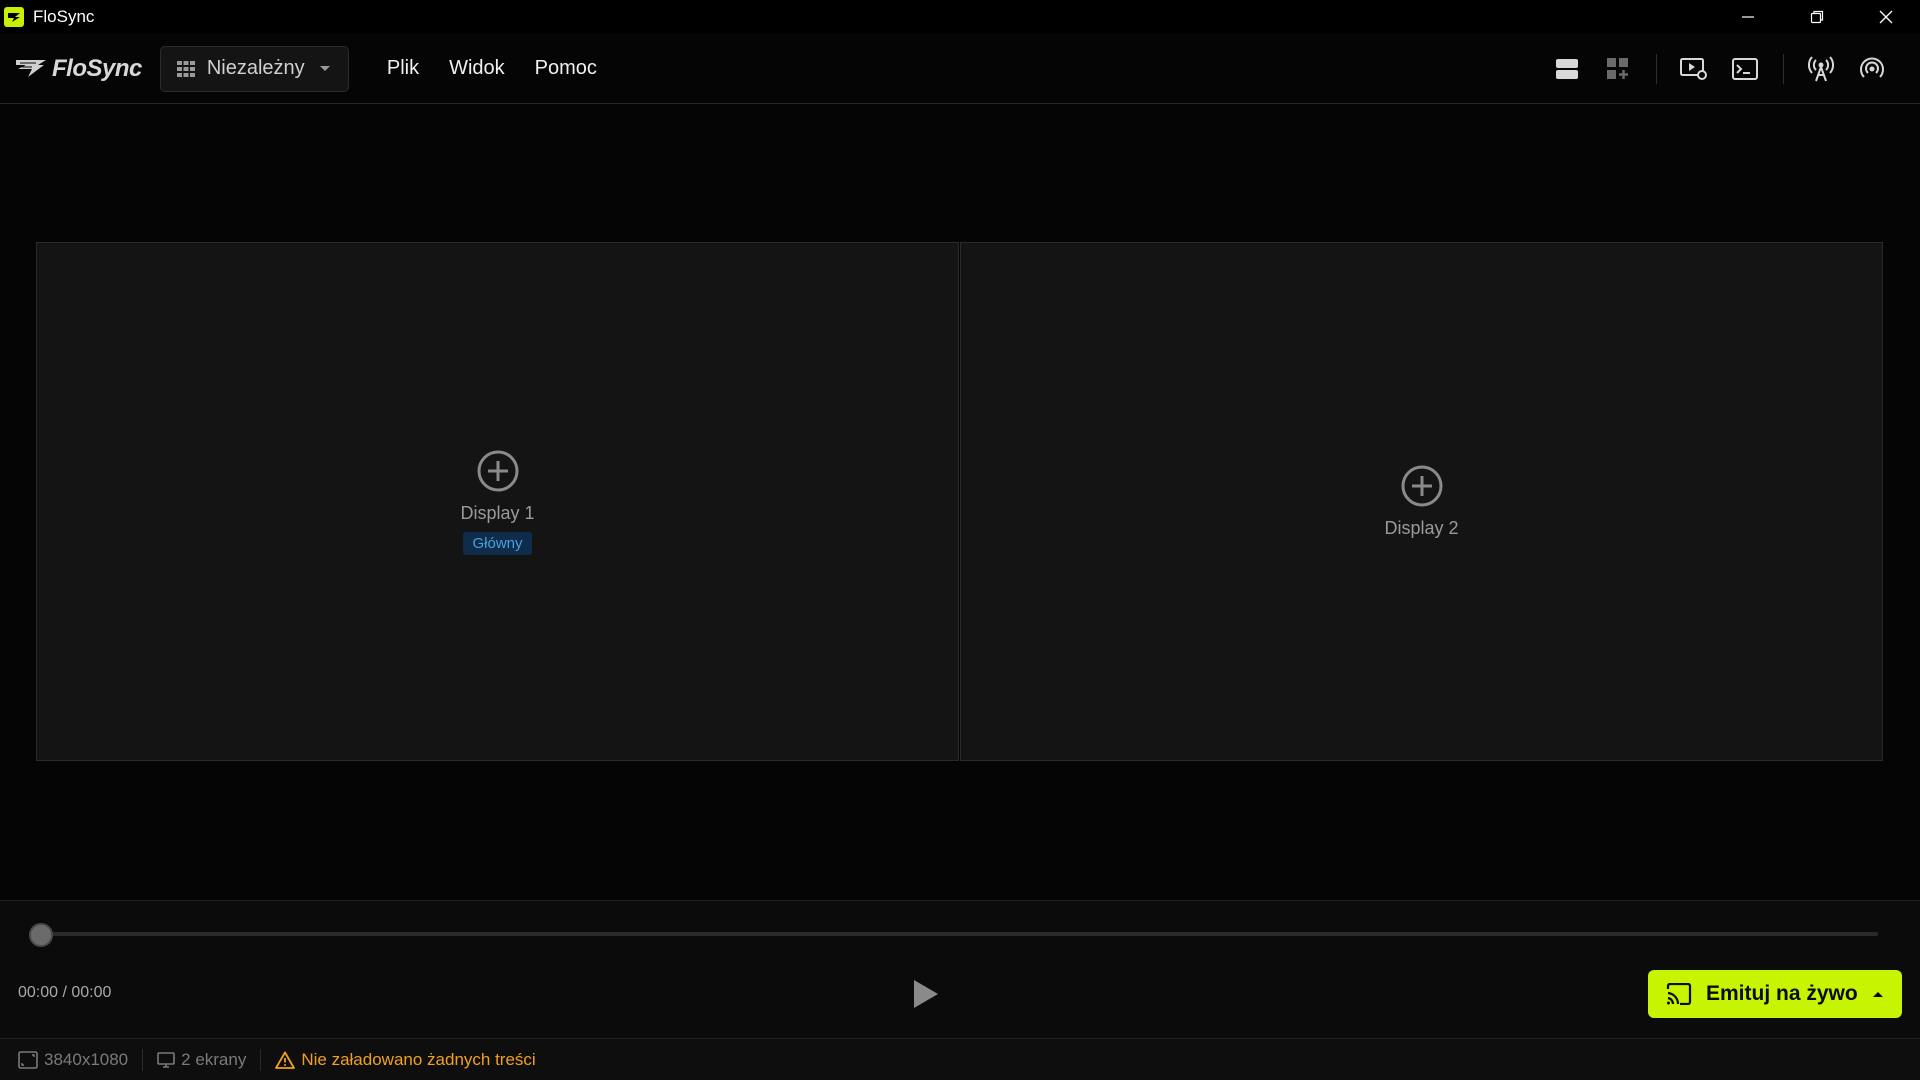  Describe the element at coordinates (926, 994) in the screenshot. I see `play-icon` at that location.